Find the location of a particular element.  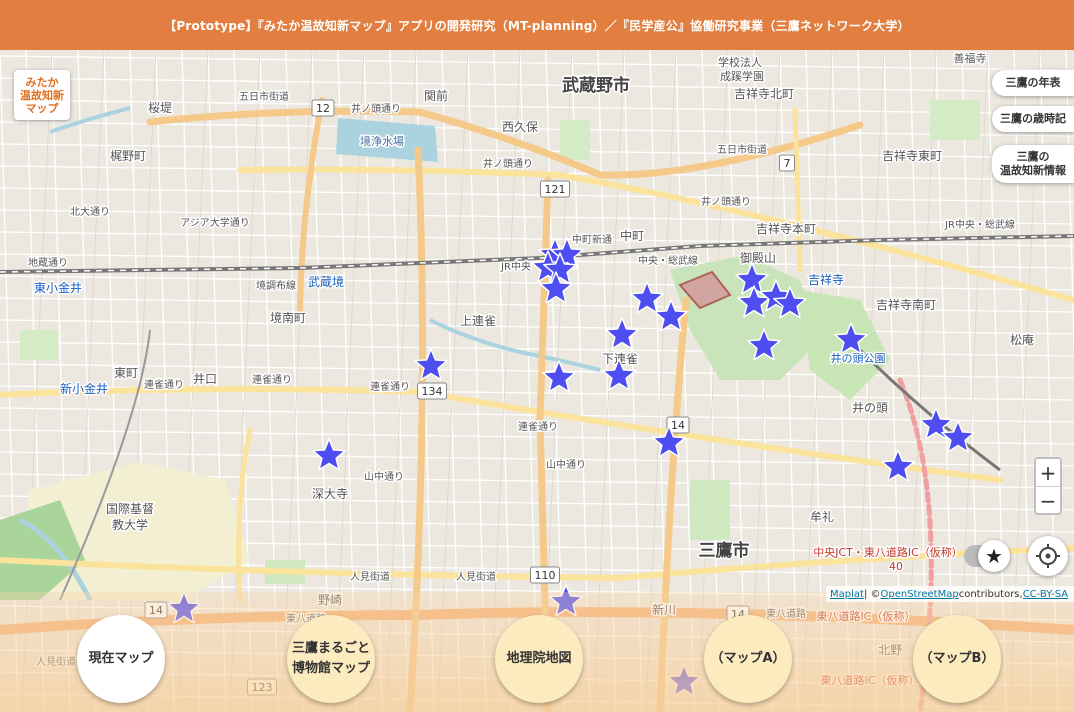

map-label: 吉祥寺南町 is located at coordinates (906, 304).